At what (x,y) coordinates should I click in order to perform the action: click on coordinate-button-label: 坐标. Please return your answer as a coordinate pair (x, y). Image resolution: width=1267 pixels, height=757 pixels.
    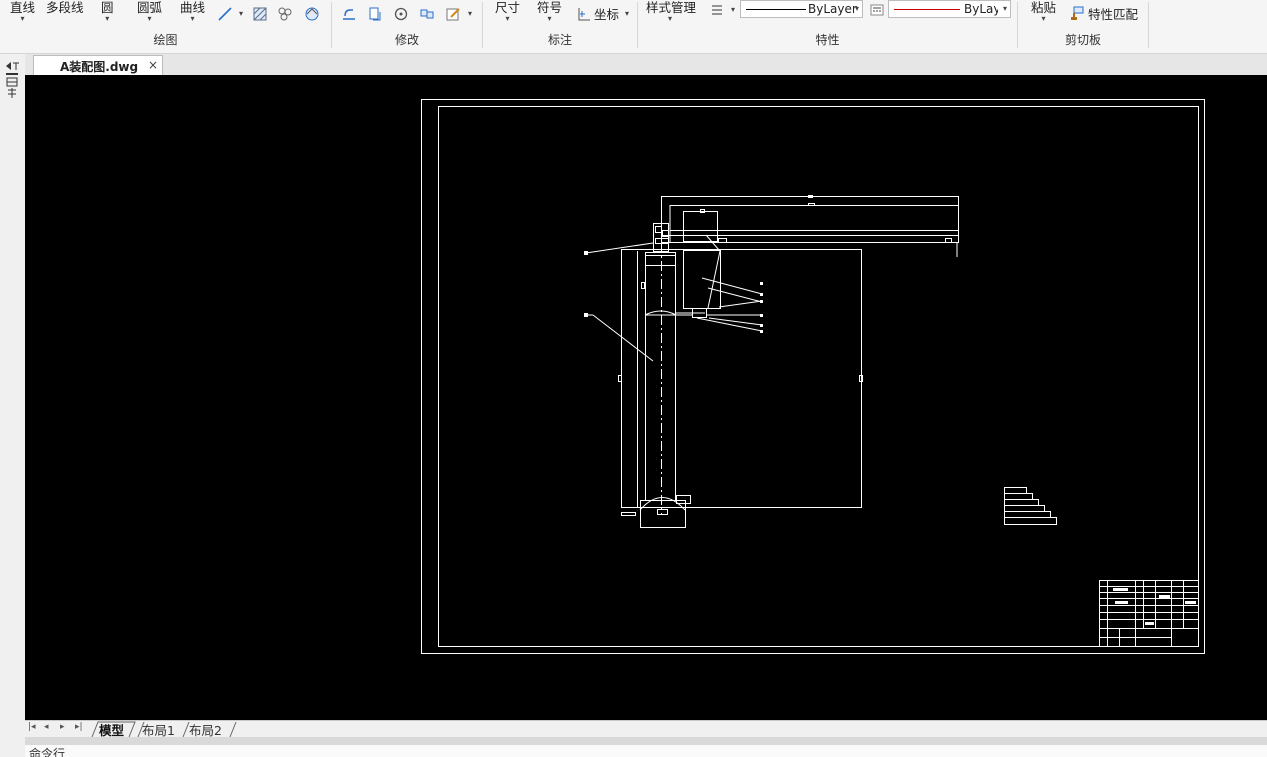
    Looking at the image, I should click on (607, 14).